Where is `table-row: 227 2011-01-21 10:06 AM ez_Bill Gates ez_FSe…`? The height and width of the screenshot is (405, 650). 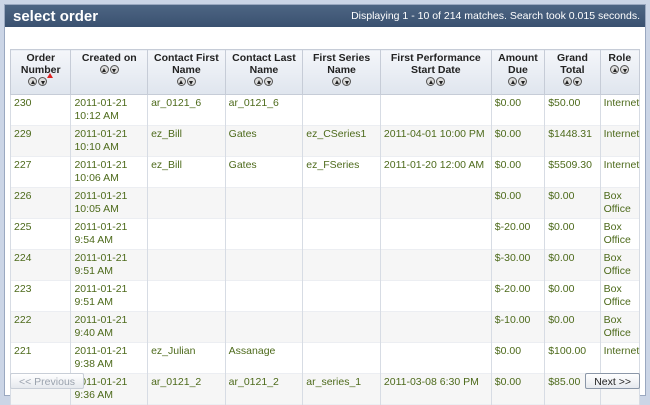 table-row: 227 2011-01-21 10:06 AM ez_Bill Gates ez_FSe… is located at coordinates (325, 172).